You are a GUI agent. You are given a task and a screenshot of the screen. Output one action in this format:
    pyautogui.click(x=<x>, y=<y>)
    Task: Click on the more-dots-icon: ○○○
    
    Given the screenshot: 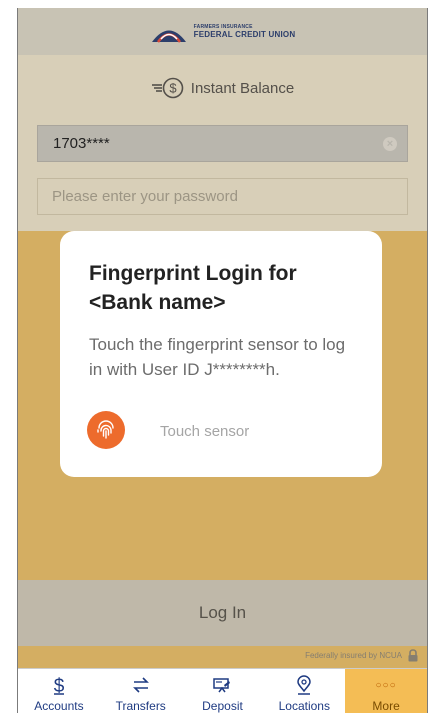 What is the action you would take?
    pyautogui.click(x=386, y=685)
    